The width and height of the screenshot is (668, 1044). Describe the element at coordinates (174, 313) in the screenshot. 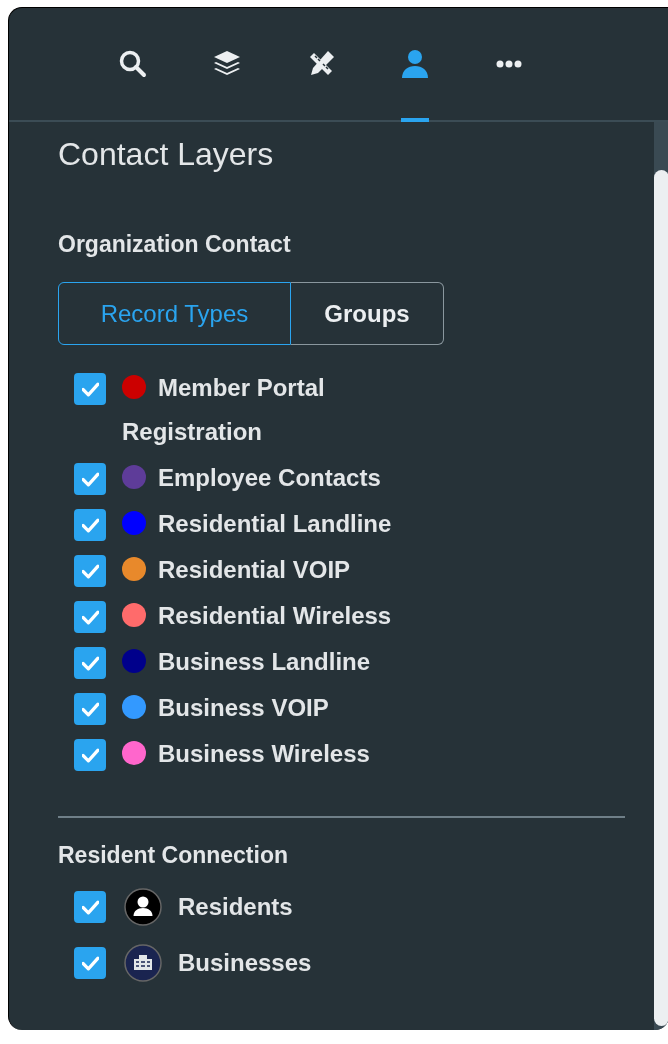

I see `segment-tab: Record Types` at that location.